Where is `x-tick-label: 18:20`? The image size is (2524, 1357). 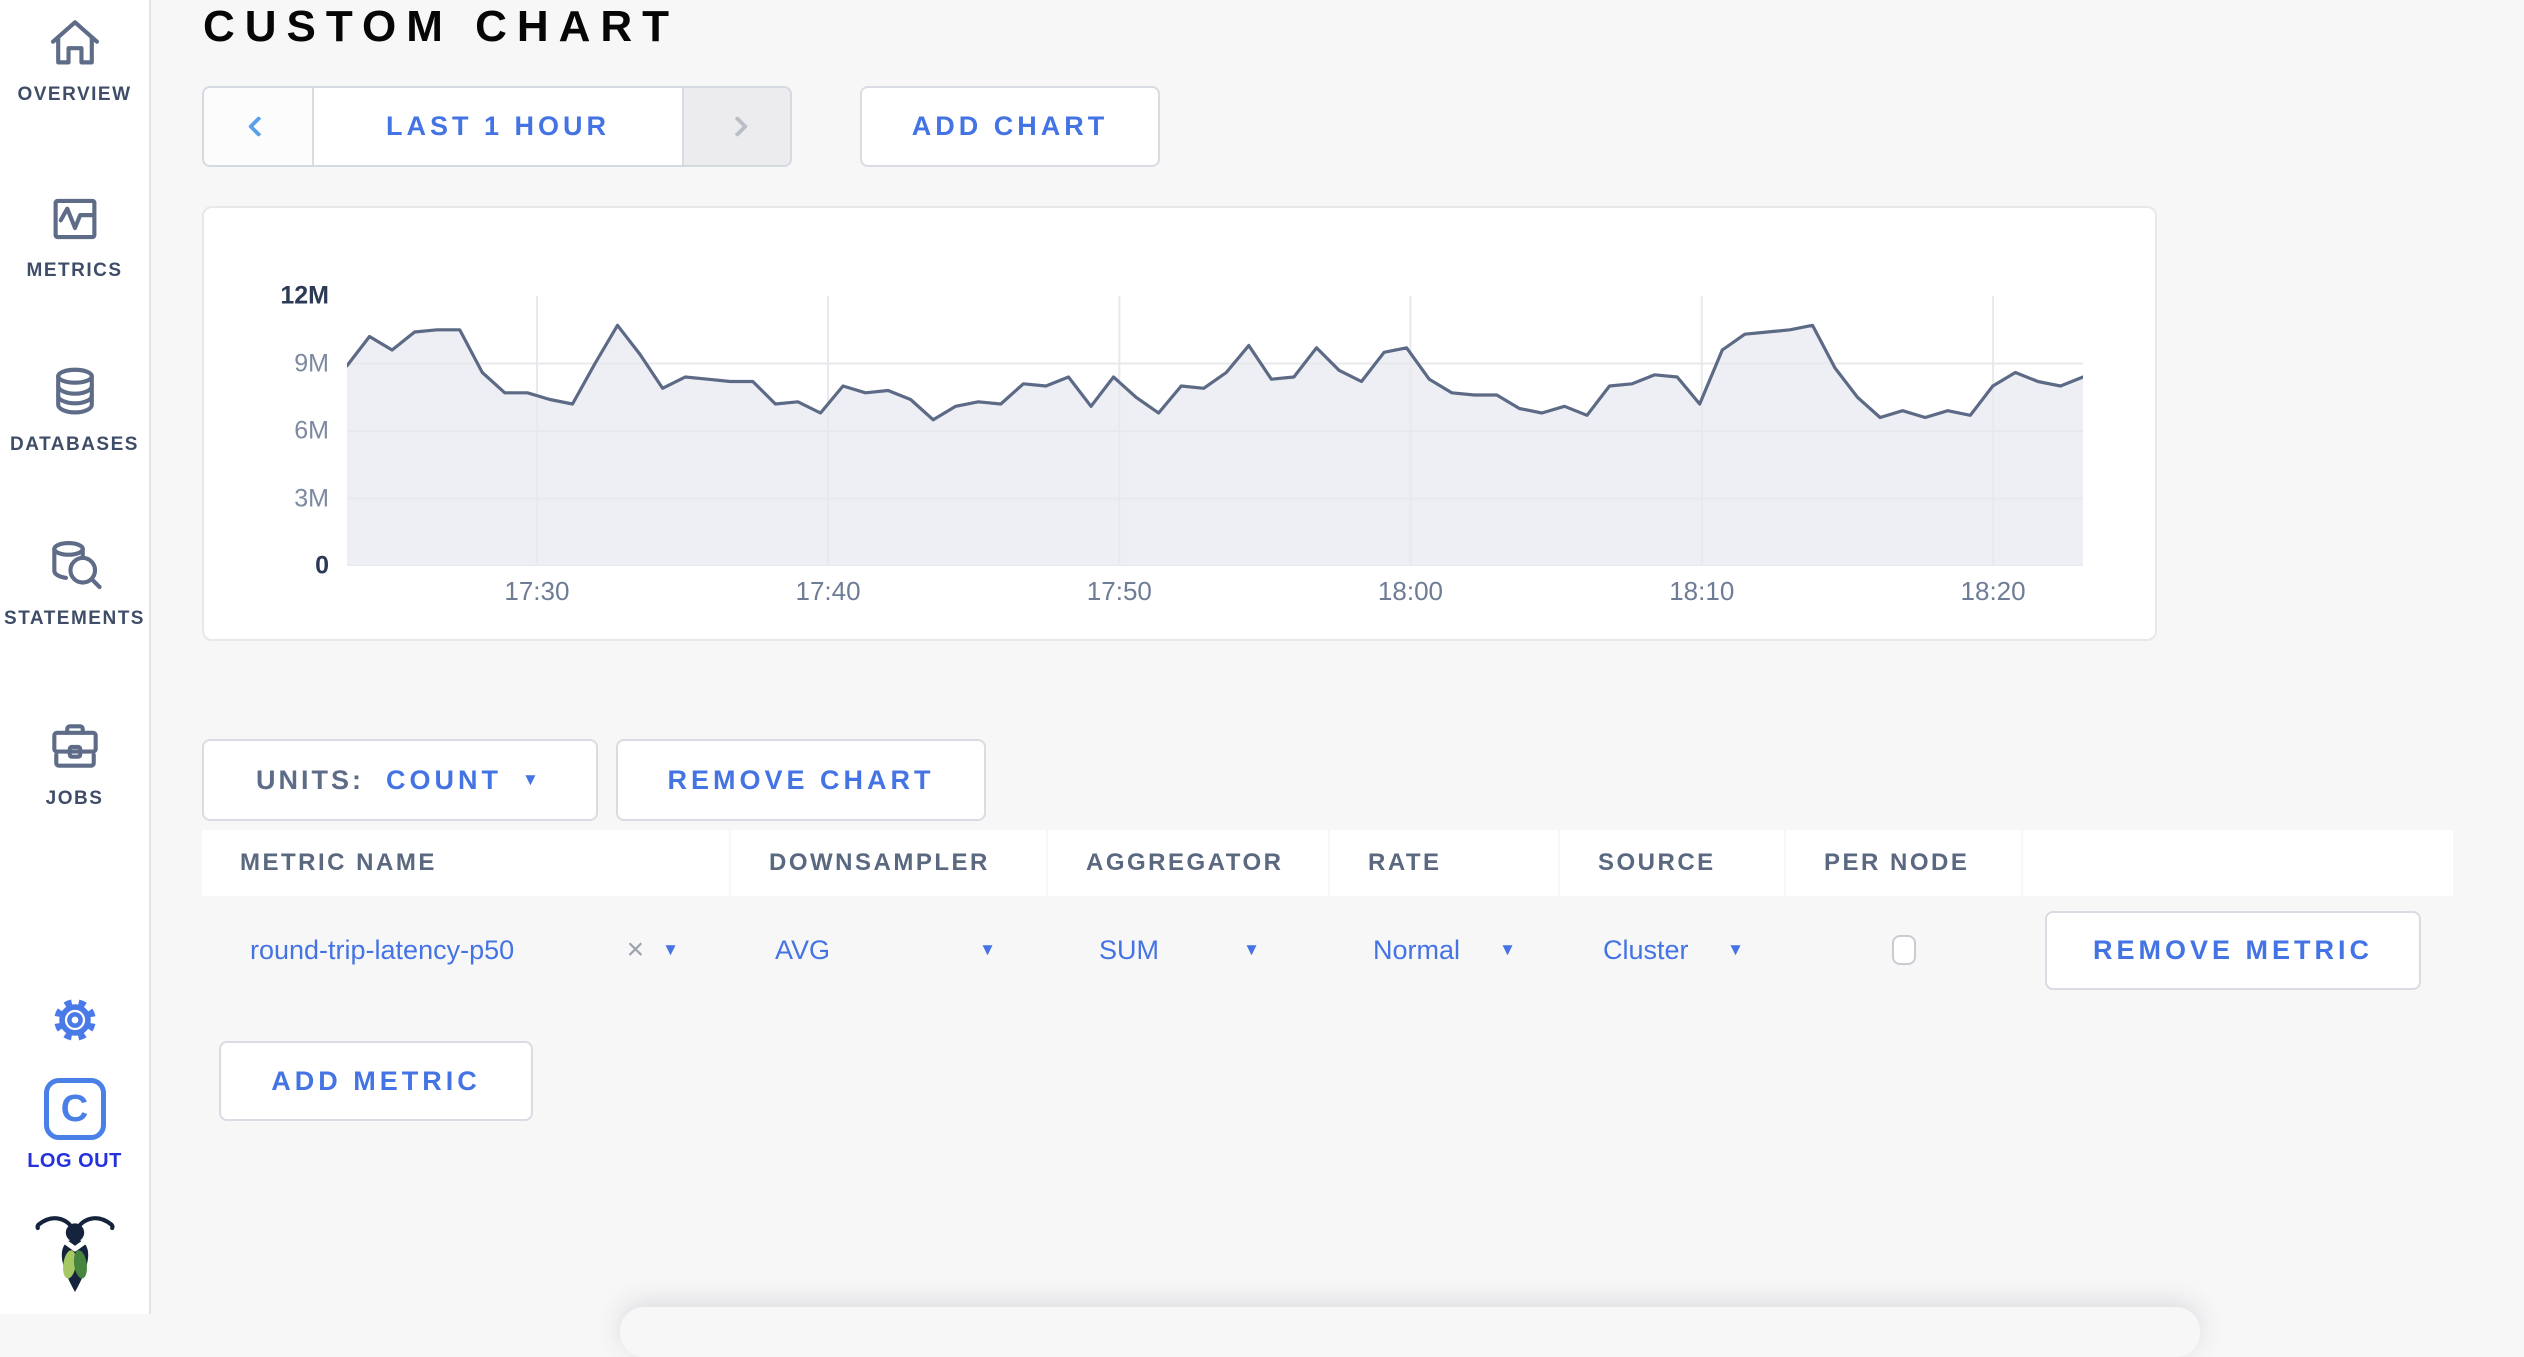
x-tick-label: 18:20 is located at coordinates (1993, 591).